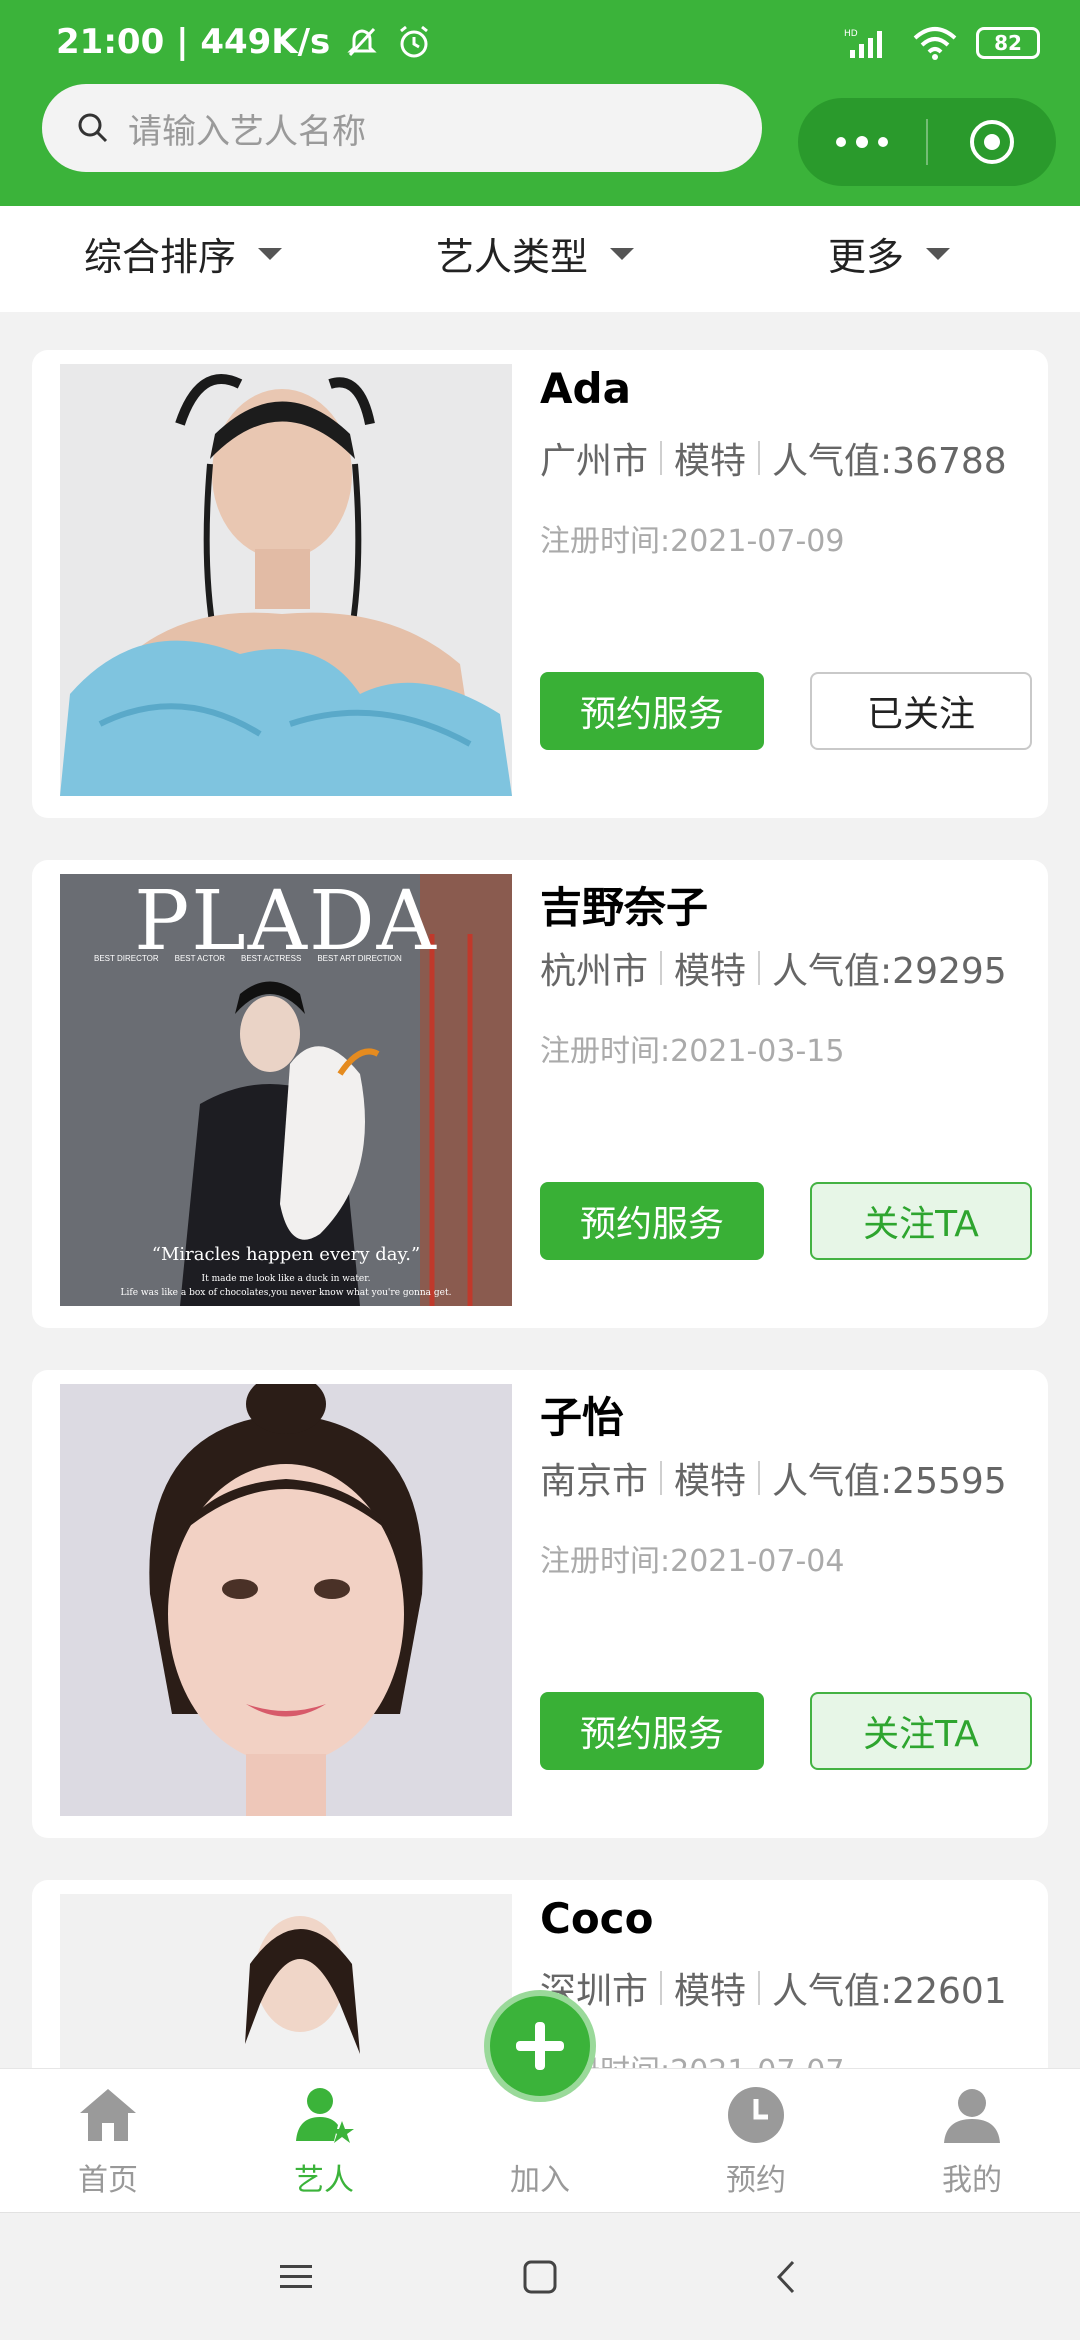  Describe the element at coordinates (160, 257) in the screenshot. I see `filter-sort-label: 综合排序` at that location.